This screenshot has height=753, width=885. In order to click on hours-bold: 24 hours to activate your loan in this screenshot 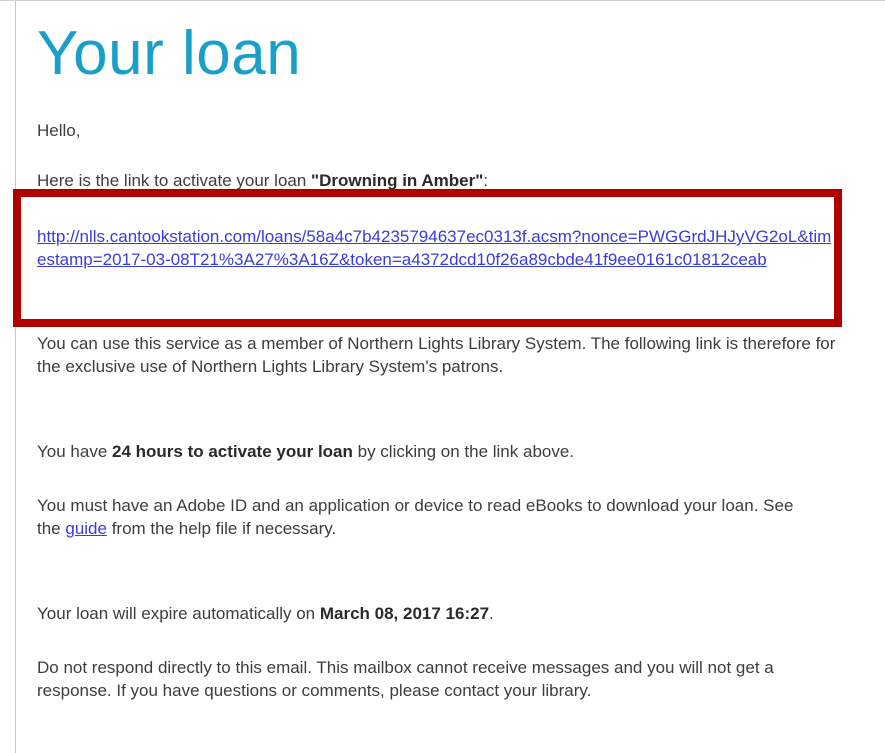, I will do `click(232, 451)`.